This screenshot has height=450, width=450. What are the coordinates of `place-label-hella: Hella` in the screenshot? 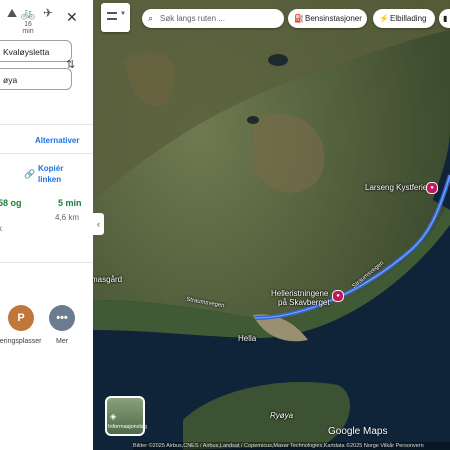 It's located at (247, 338).